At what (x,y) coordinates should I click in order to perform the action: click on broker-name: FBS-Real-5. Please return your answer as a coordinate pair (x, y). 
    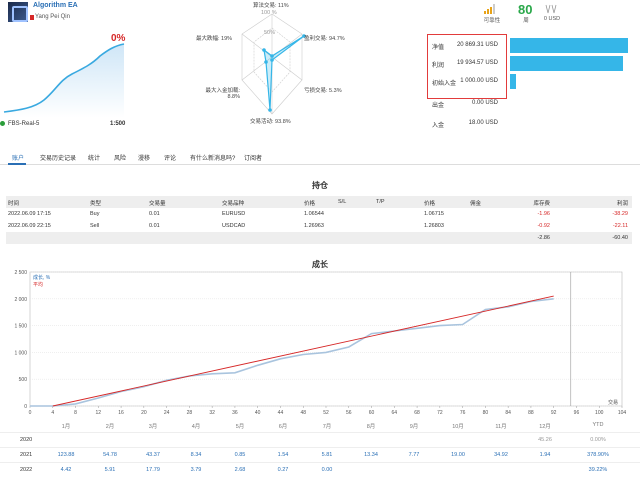
    Looking at the image, I should click on (23, 124).